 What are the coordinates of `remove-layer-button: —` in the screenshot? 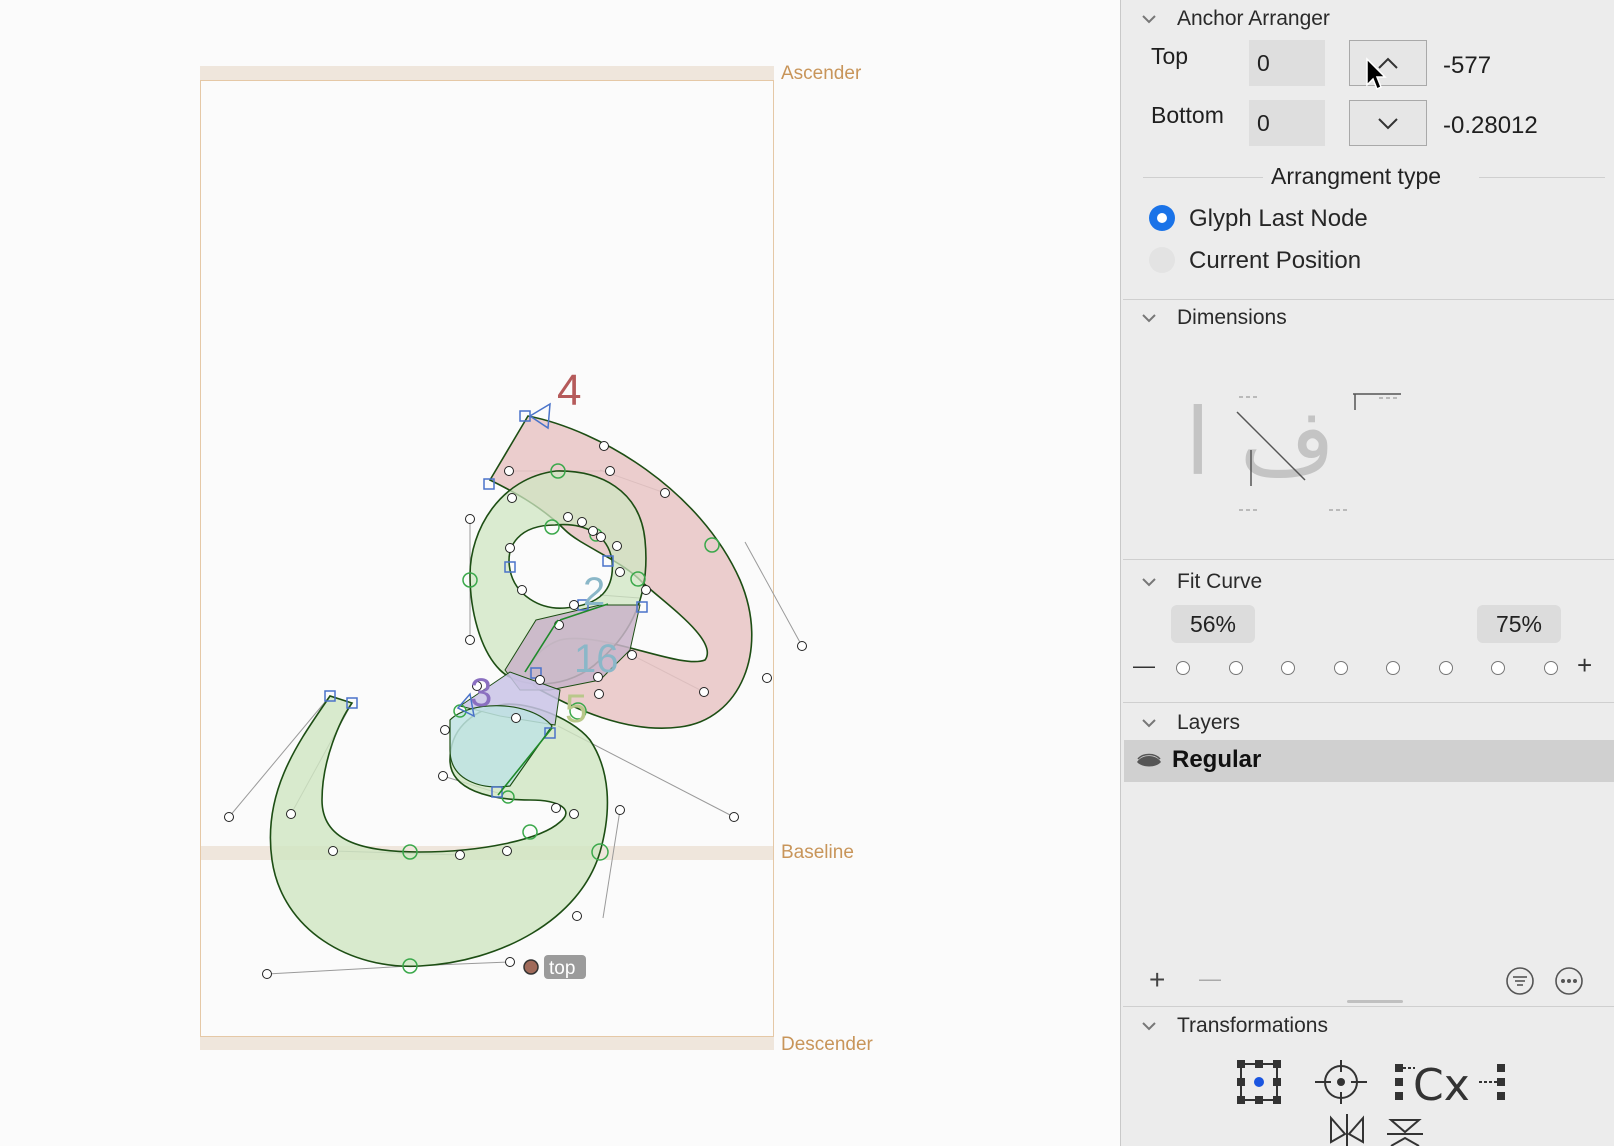 It's located at (1210, 979).